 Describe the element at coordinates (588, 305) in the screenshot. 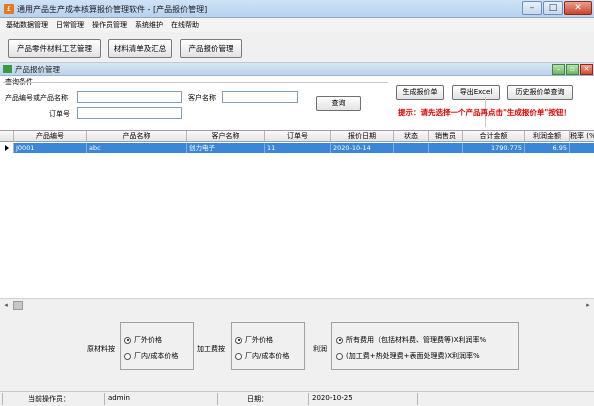

I see `scroll-right-icon: ▸` at that location.